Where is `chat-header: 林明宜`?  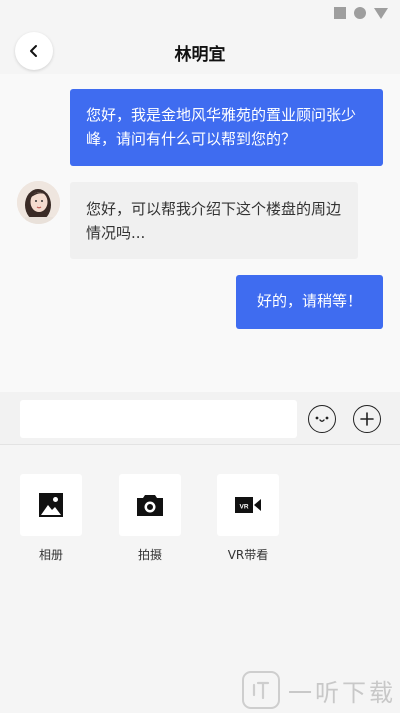 chat-header: 林明宜 is located at coordinates (200, 50).